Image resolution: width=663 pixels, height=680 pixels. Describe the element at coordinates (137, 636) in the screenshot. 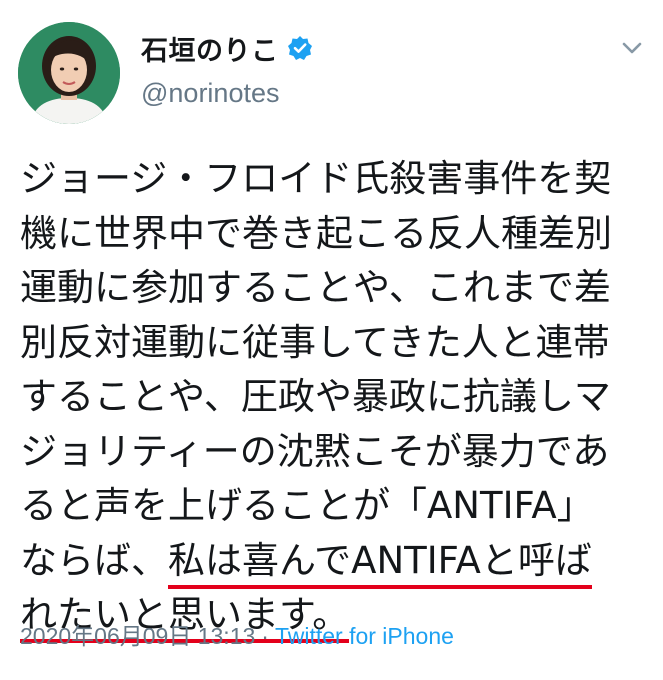

I see `tweet-timestamp: 2020年06月09日 13:13` at that location.